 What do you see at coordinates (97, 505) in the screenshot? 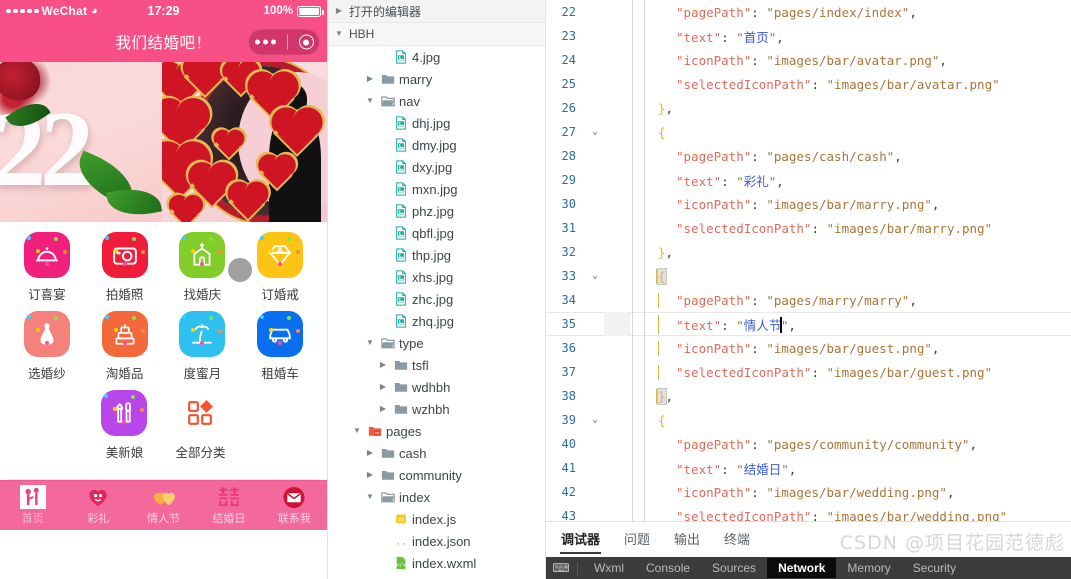
I see `tab-heart-couple: 彩礼` at bounding box center [97, 505].